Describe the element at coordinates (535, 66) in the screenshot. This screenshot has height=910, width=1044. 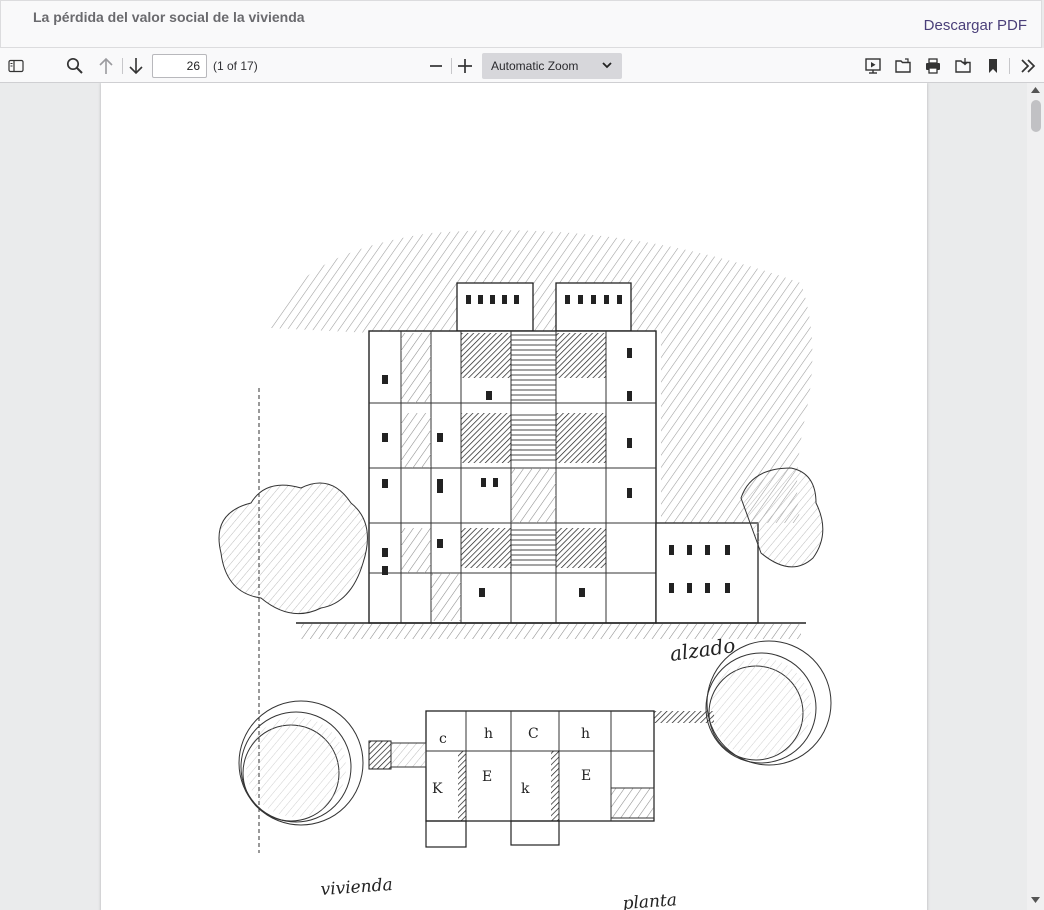
I see `zoom-select-value: Automatic Zoom` at that location.